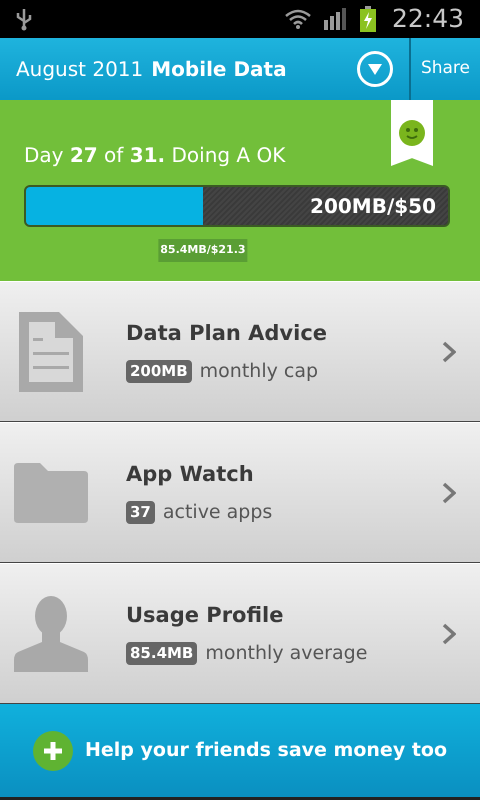 The height and width of the screenshot is (800, 480). I want to click on used-tooltip: 85.4MB/$21.3, so click(203, 250).